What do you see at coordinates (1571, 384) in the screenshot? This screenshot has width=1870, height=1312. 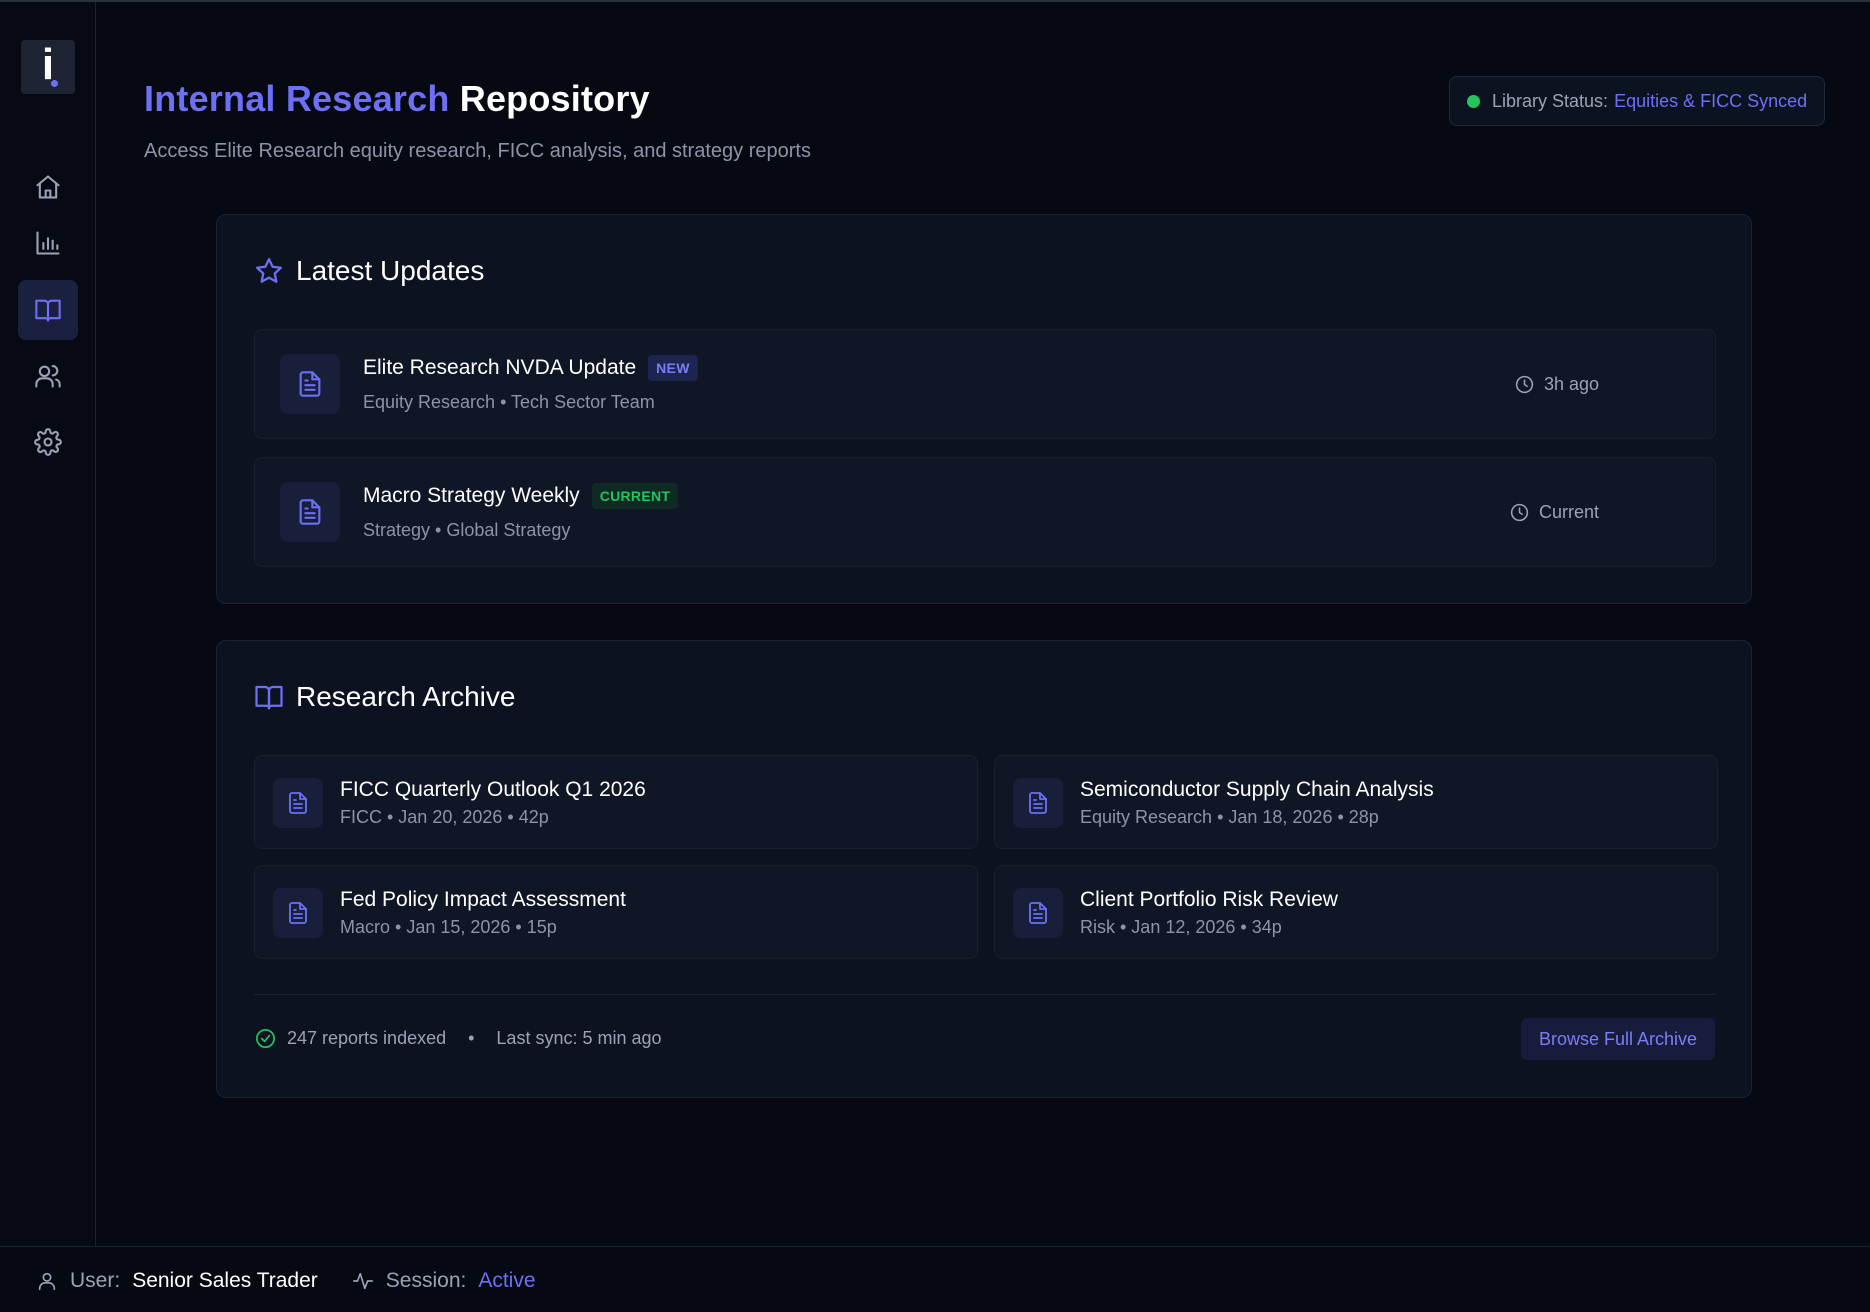 I see `update-time-text: 3h ago` at bounding box center [1571, 384].